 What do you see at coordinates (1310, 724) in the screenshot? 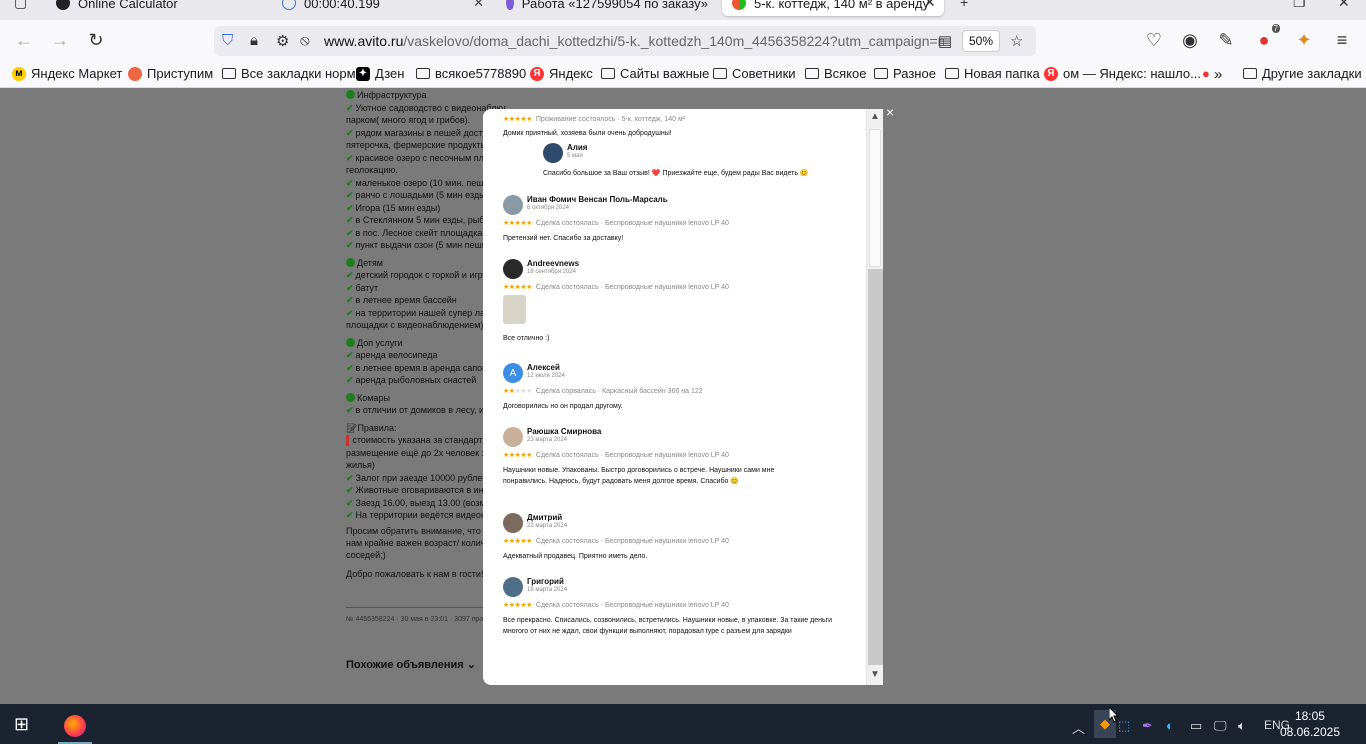
I see `clock: 18:05 08.06.2025` at bounding box center [1310, 724].